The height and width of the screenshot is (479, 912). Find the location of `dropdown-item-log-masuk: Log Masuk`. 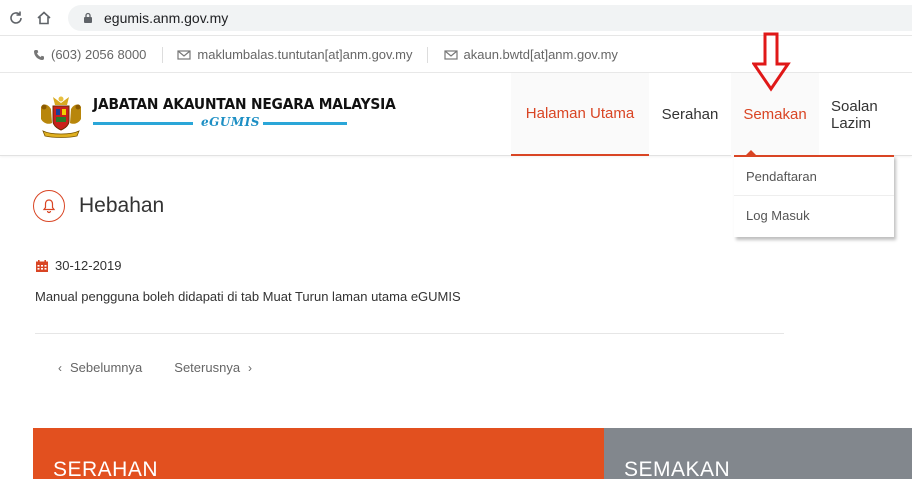

dropdown-item-log-masuk: Log Masuk is located at coordinates (814, 215).